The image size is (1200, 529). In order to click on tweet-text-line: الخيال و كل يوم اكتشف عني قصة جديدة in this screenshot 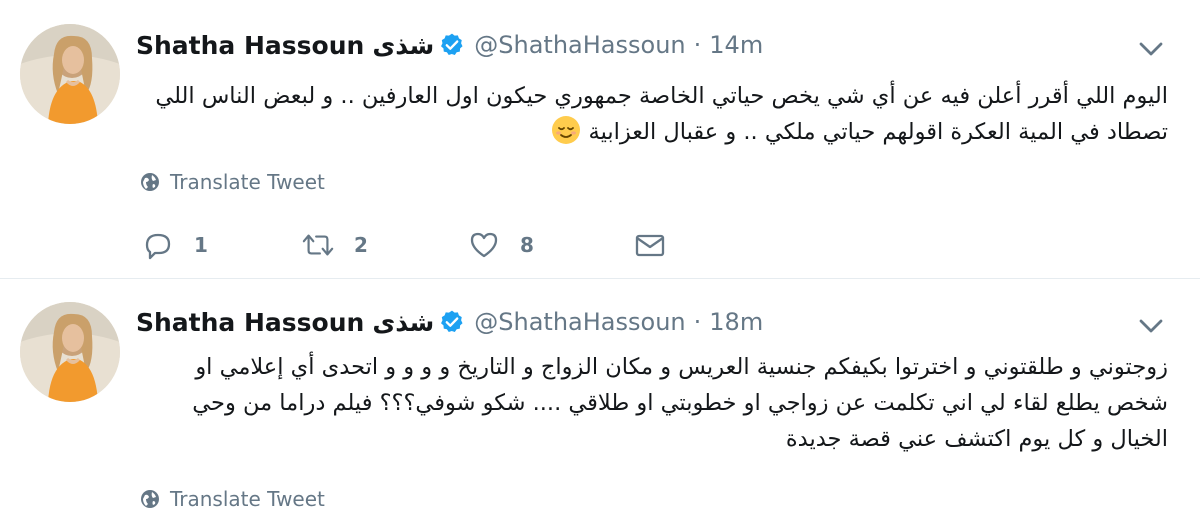, I will do `click(976, 439)`.